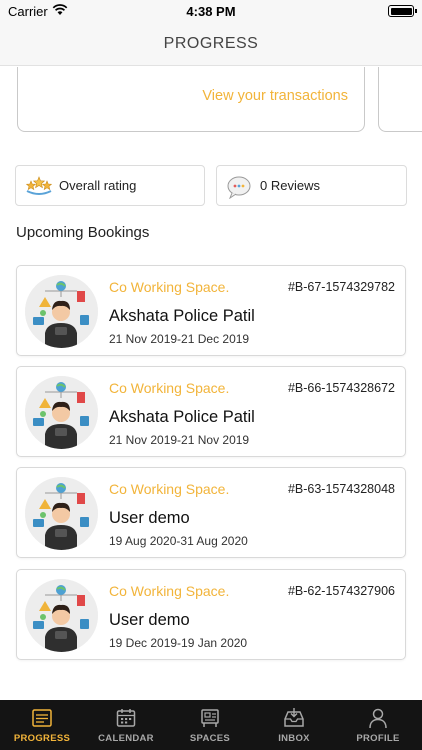 The height and width of the screenshot is (750, 422). What do you see at coordinates (179, 440) in the screenshot?
I see `booking-dates: 21 Nov 2019-21 Nov 2019` at bounding box center [179, 440].